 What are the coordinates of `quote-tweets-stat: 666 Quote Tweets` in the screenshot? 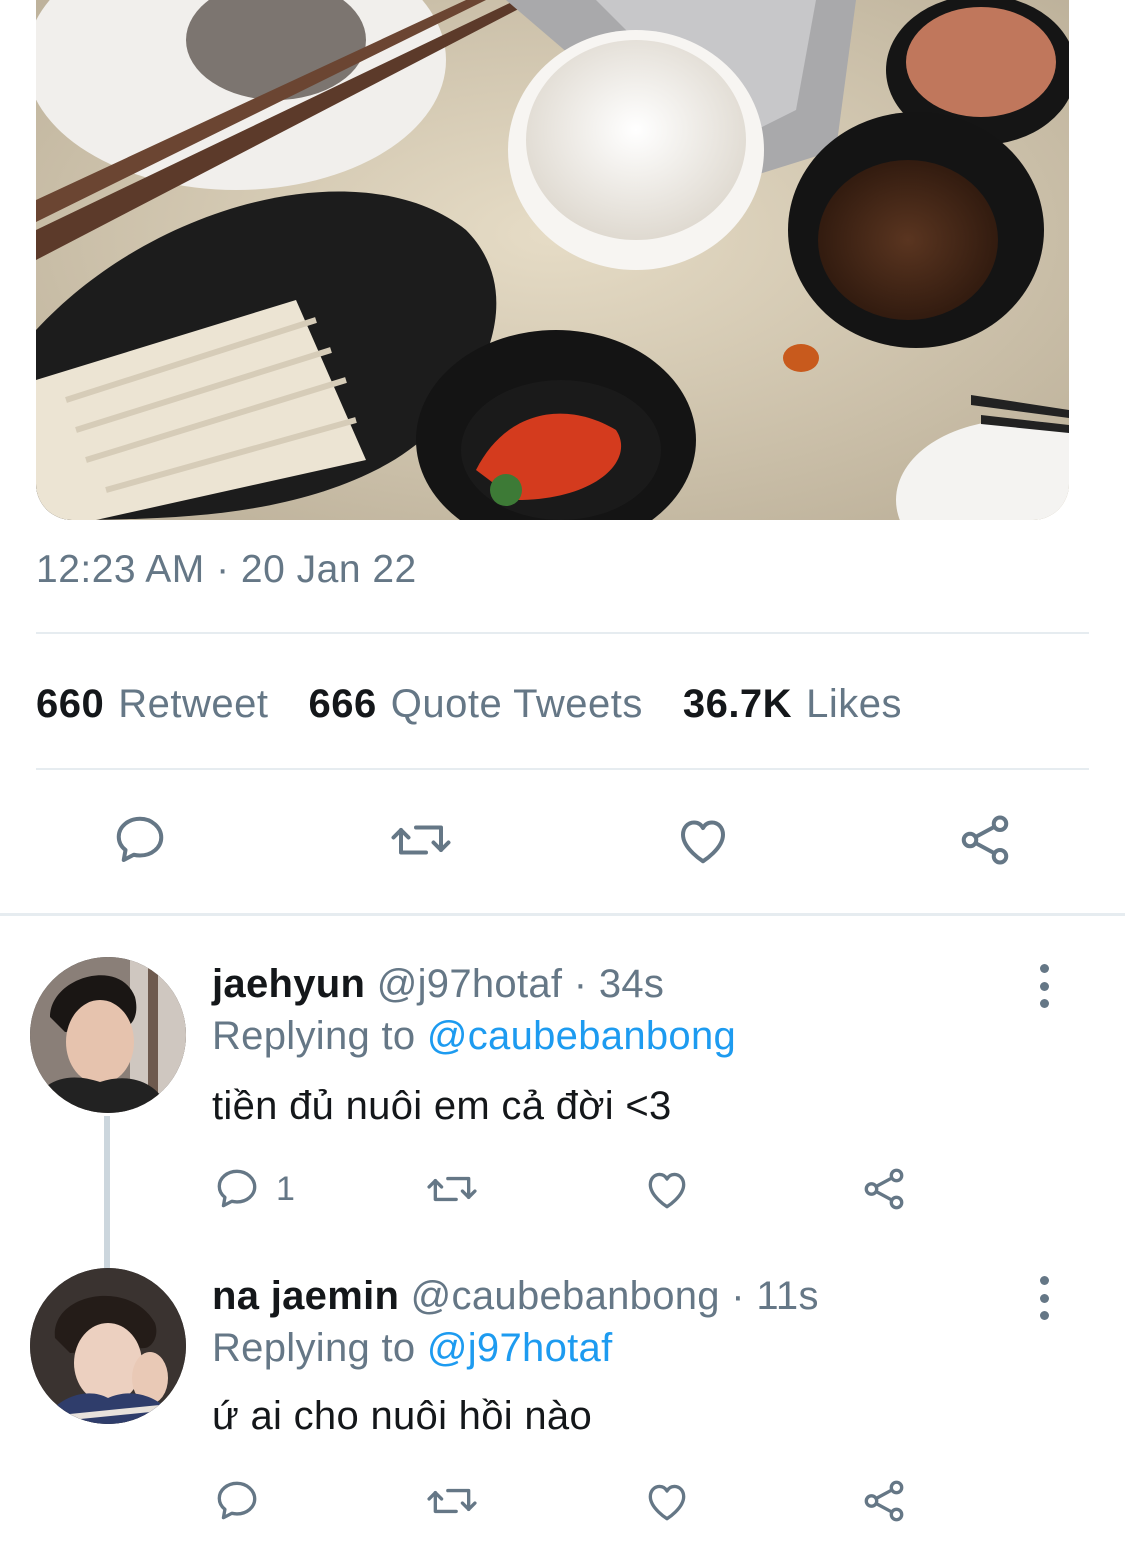 It's located at (476, 704).